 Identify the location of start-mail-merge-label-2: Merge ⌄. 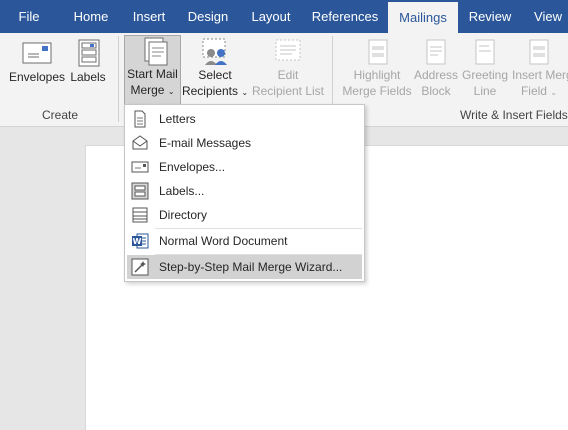
(152, 90).